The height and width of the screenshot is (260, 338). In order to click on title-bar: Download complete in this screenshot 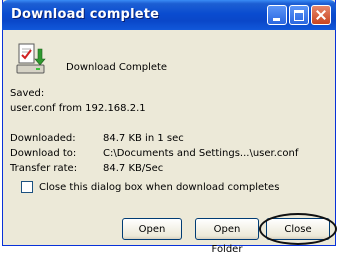, I will do `click(169, 15)`.